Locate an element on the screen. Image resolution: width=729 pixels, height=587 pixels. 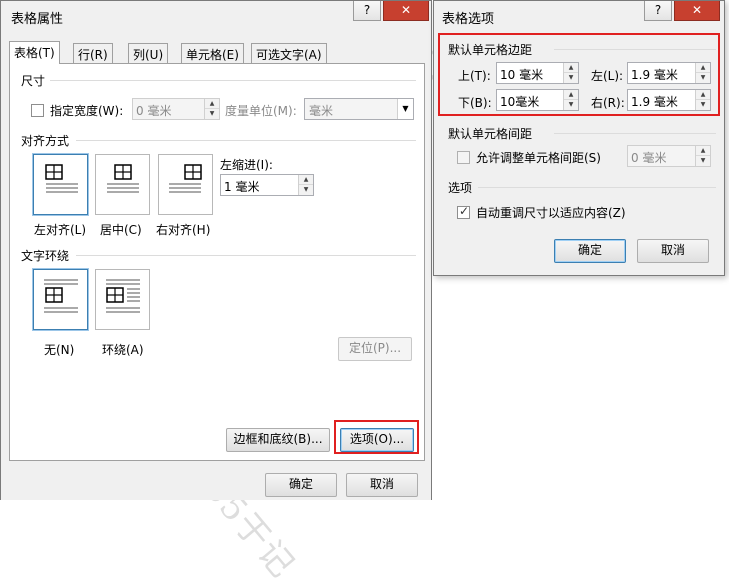
allow-spacing-checkbox is located at coordinates (463, 157).